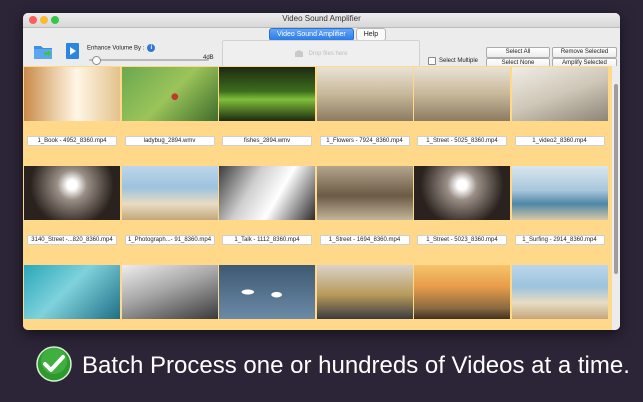 The height and width of the screenshot is (402, 643). What do you see at coordinates (518, 52) in the screenshot?
I see `select-all-button: Select All` at bounding box center [518, 52].